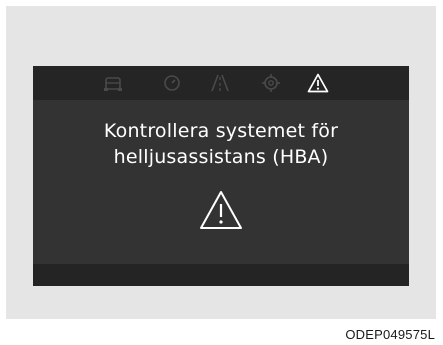 The image size is (443, 345). What do you see at coordinates (390, 334) in the screenshot?
I see `figure-code: ODEP049575L` at bounding box center [390, 334].